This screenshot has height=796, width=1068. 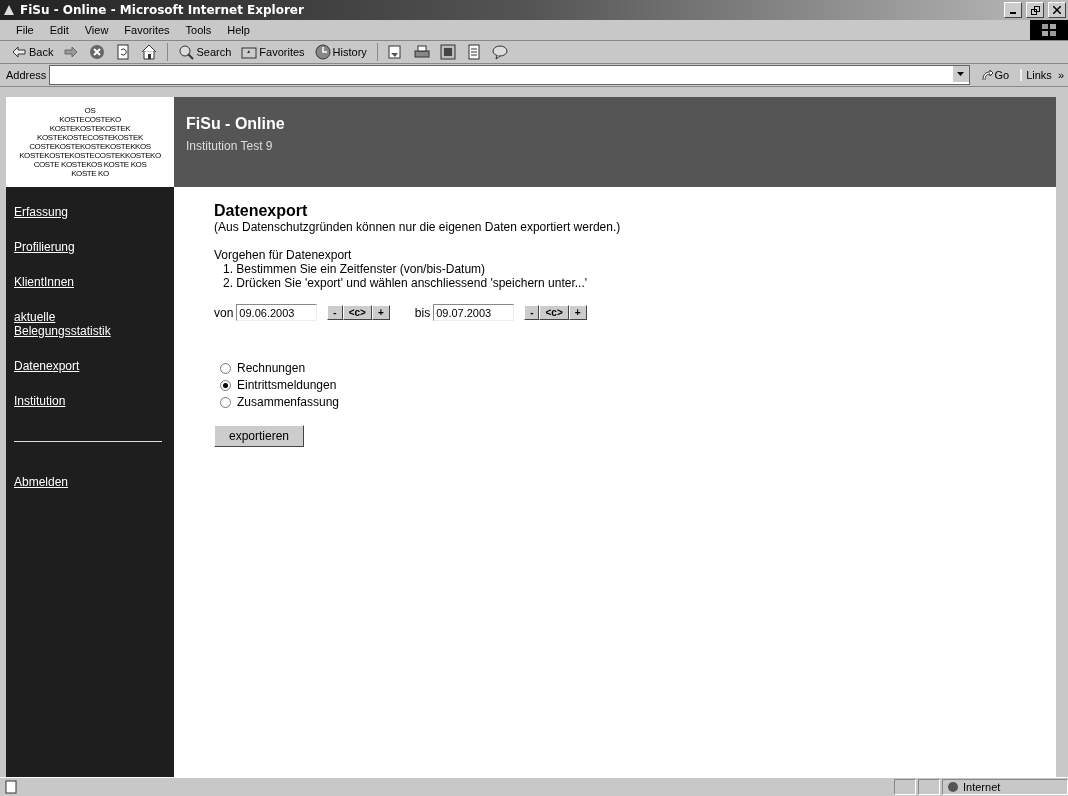 I want to click on institution-name: Institution Test 9, so click(x=230, y=146).